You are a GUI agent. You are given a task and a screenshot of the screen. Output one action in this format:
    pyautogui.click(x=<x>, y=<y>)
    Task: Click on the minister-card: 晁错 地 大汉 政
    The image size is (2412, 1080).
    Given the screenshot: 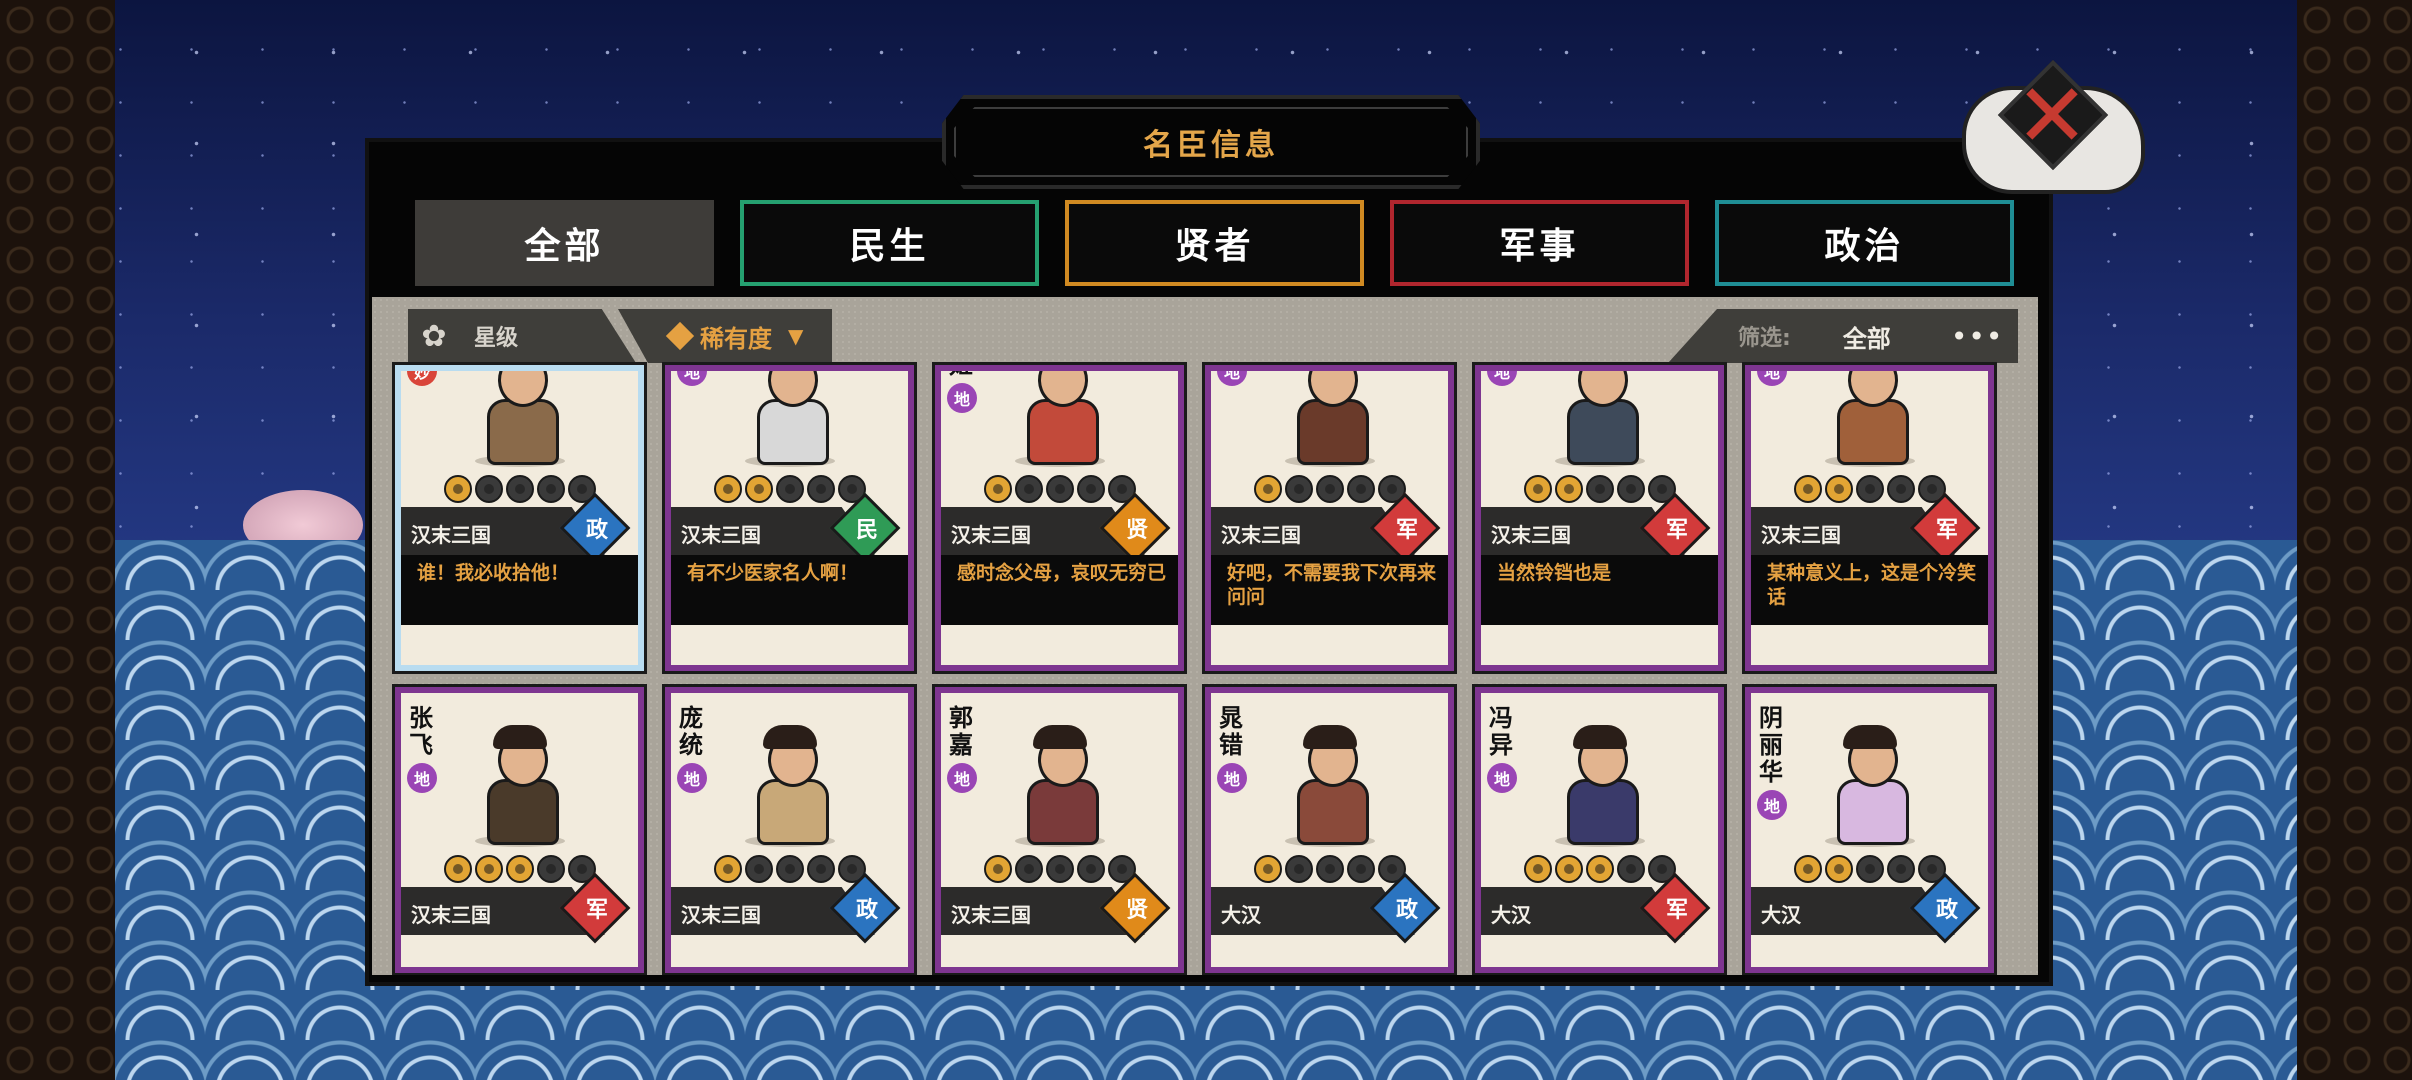 What is the action you would take?
    pyautogui.click(x=1329, y=830)
    